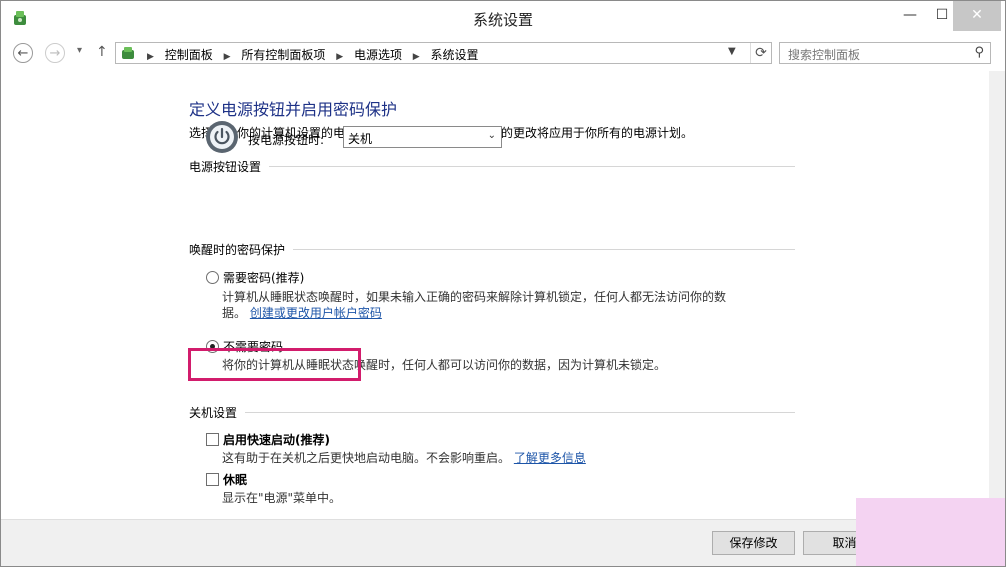 The image size is (1006, 567). What do you see at coordinates (263, 277) in the screenshot?
I see `require-password-label: 需要密码(推荐)` at bounding box center [263, 277].